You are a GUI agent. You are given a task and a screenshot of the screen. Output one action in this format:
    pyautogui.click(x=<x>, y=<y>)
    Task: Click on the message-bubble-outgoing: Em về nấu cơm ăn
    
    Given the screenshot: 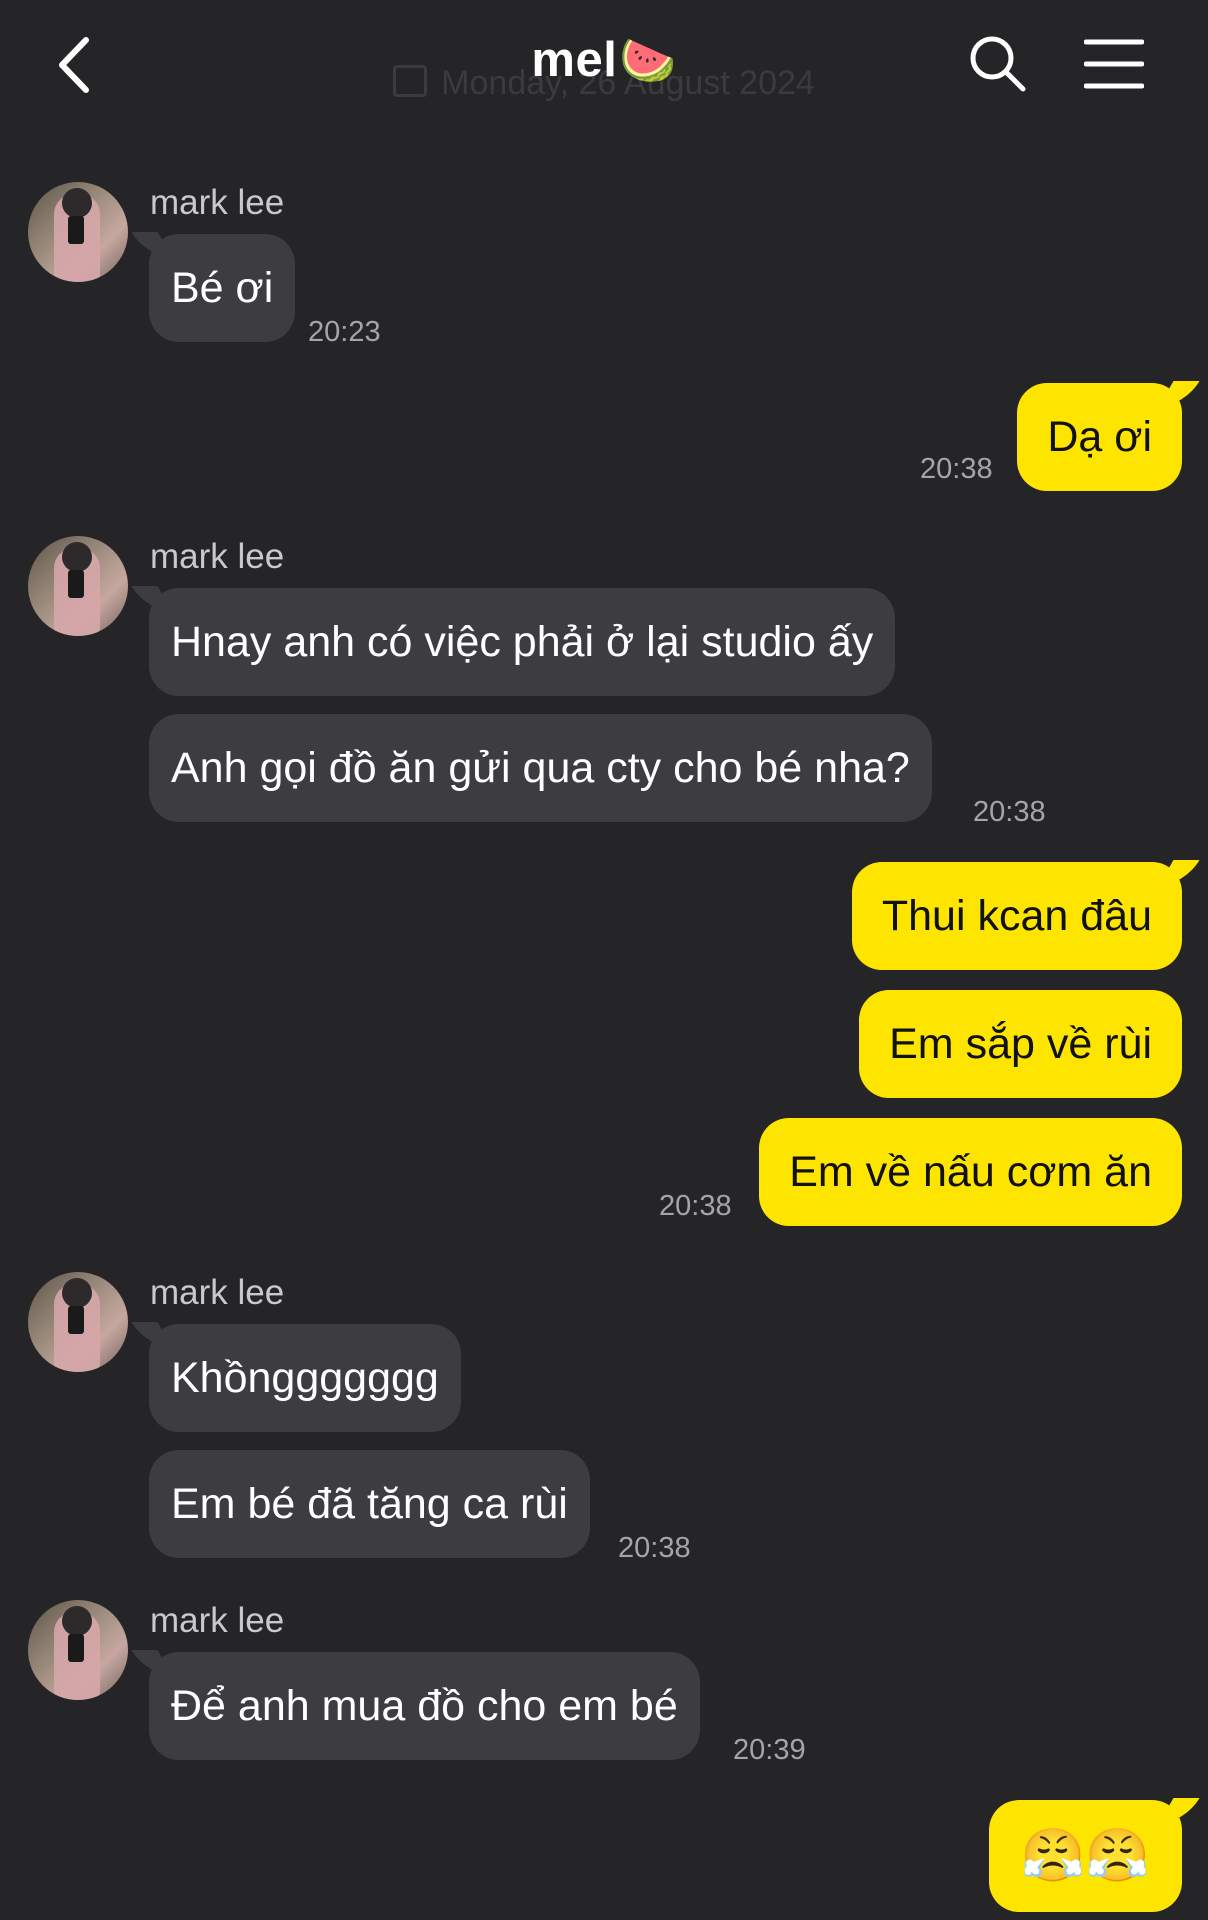 What is the action you would take?
    pyautogui.click(x=970, y=1172)
    